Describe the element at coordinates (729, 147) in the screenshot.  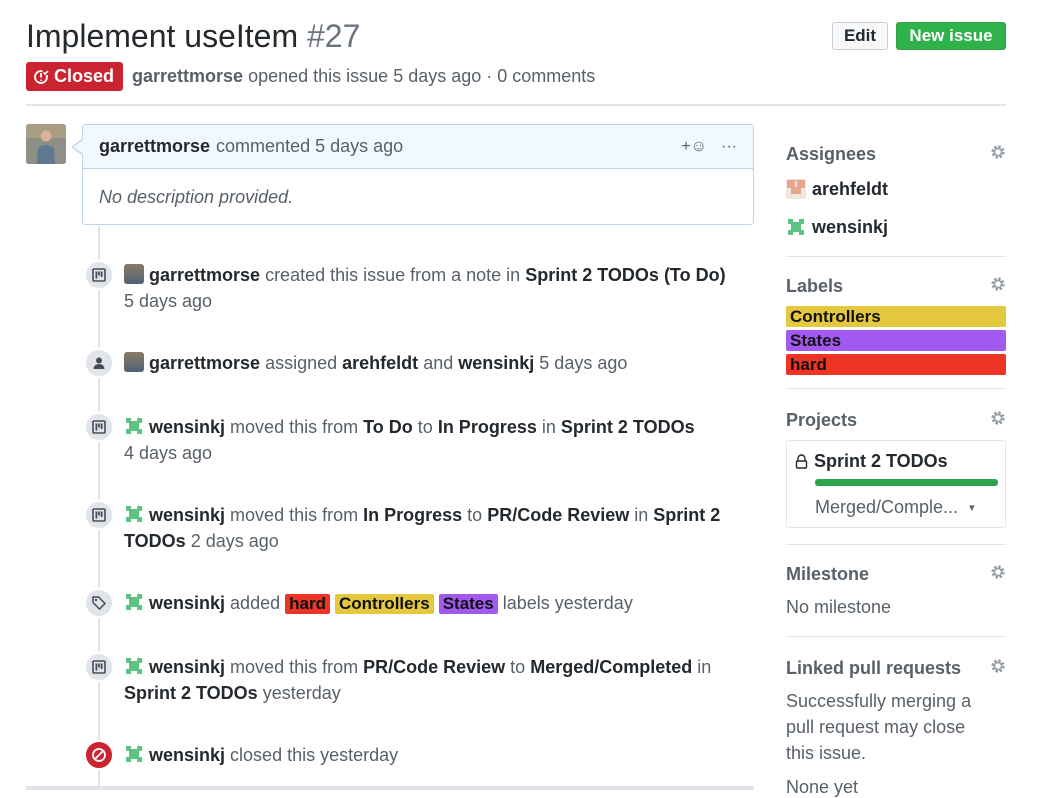
I see `ellipsis-icon: ···` at that location.